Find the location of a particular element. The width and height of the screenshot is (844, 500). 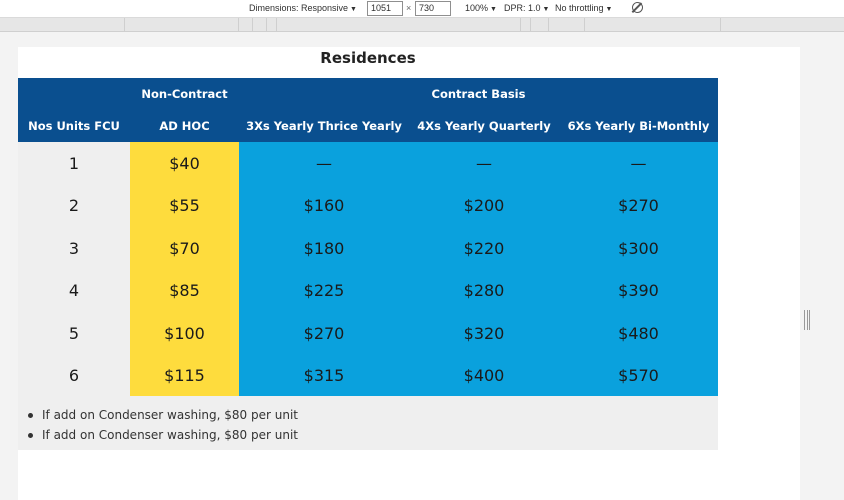

adhoc-price-cell: $100 is located at coordinates (184, 333).